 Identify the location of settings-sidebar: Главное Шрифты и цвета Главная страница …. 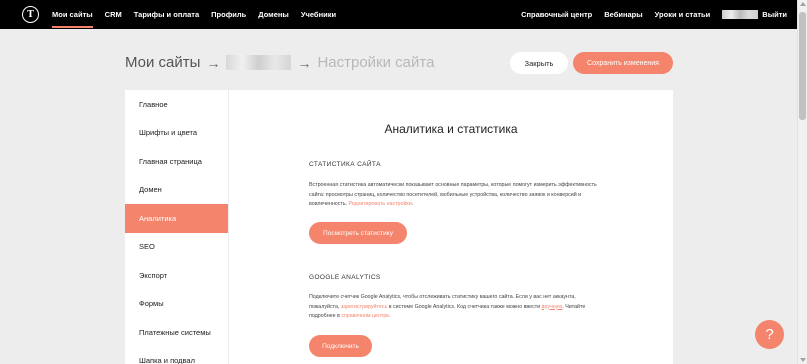
(177, 227).